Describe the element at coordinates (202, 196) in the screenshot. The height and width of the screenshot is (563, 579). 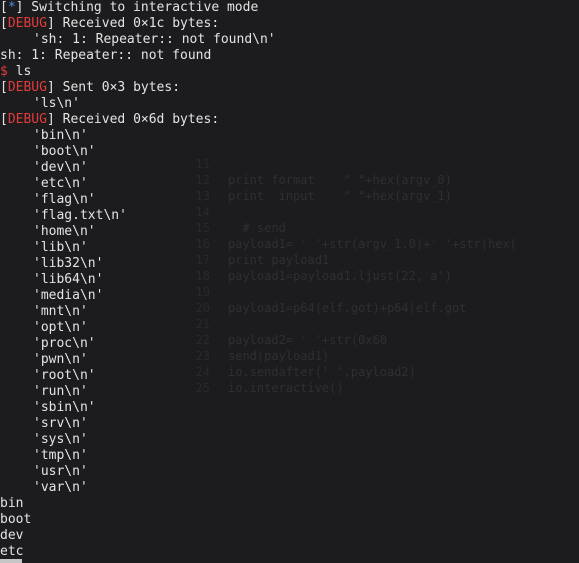
I see `editor-line-number: 13` at that location.